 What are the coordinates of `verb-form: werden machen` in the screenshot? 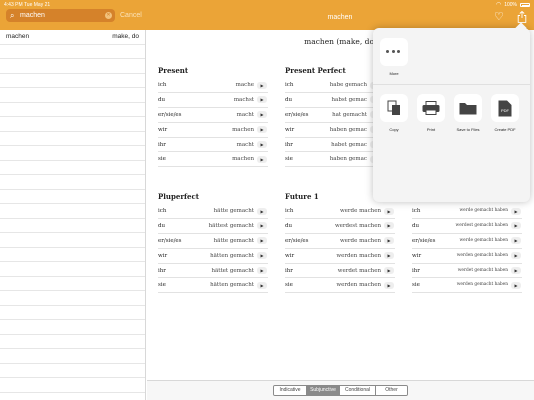 It's located at (358, 255).